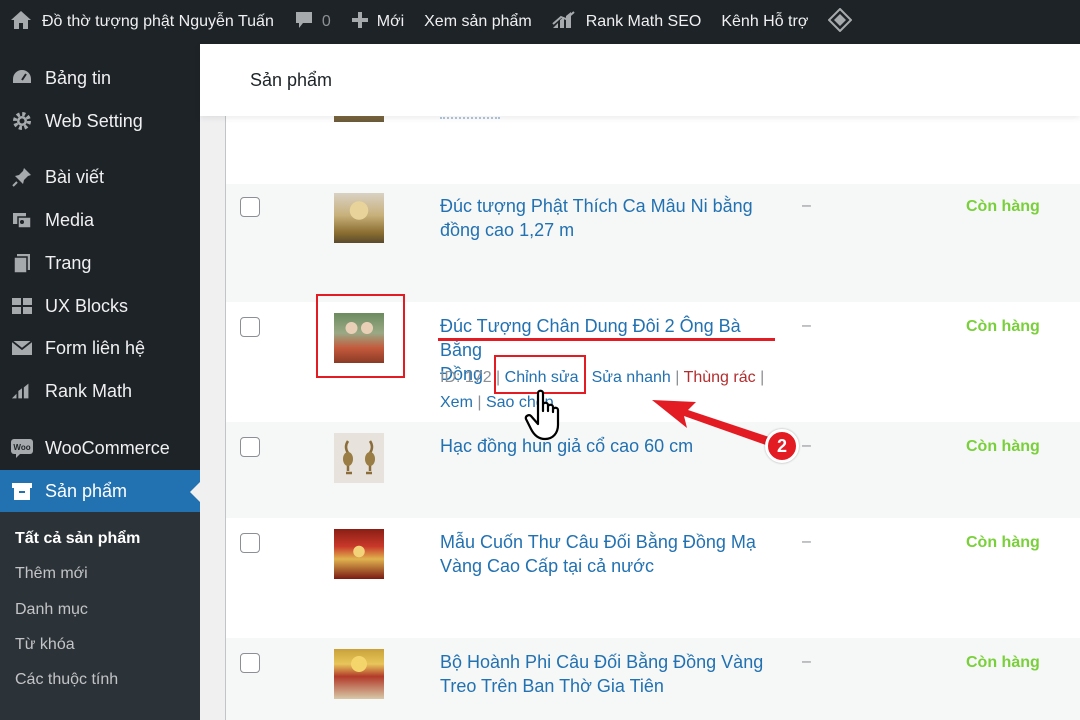 This screenshot has width=1080, height=720. Describe the element at coordinates (466, 377) in the screenshot. I see `product-id: ID: 172` at that location.